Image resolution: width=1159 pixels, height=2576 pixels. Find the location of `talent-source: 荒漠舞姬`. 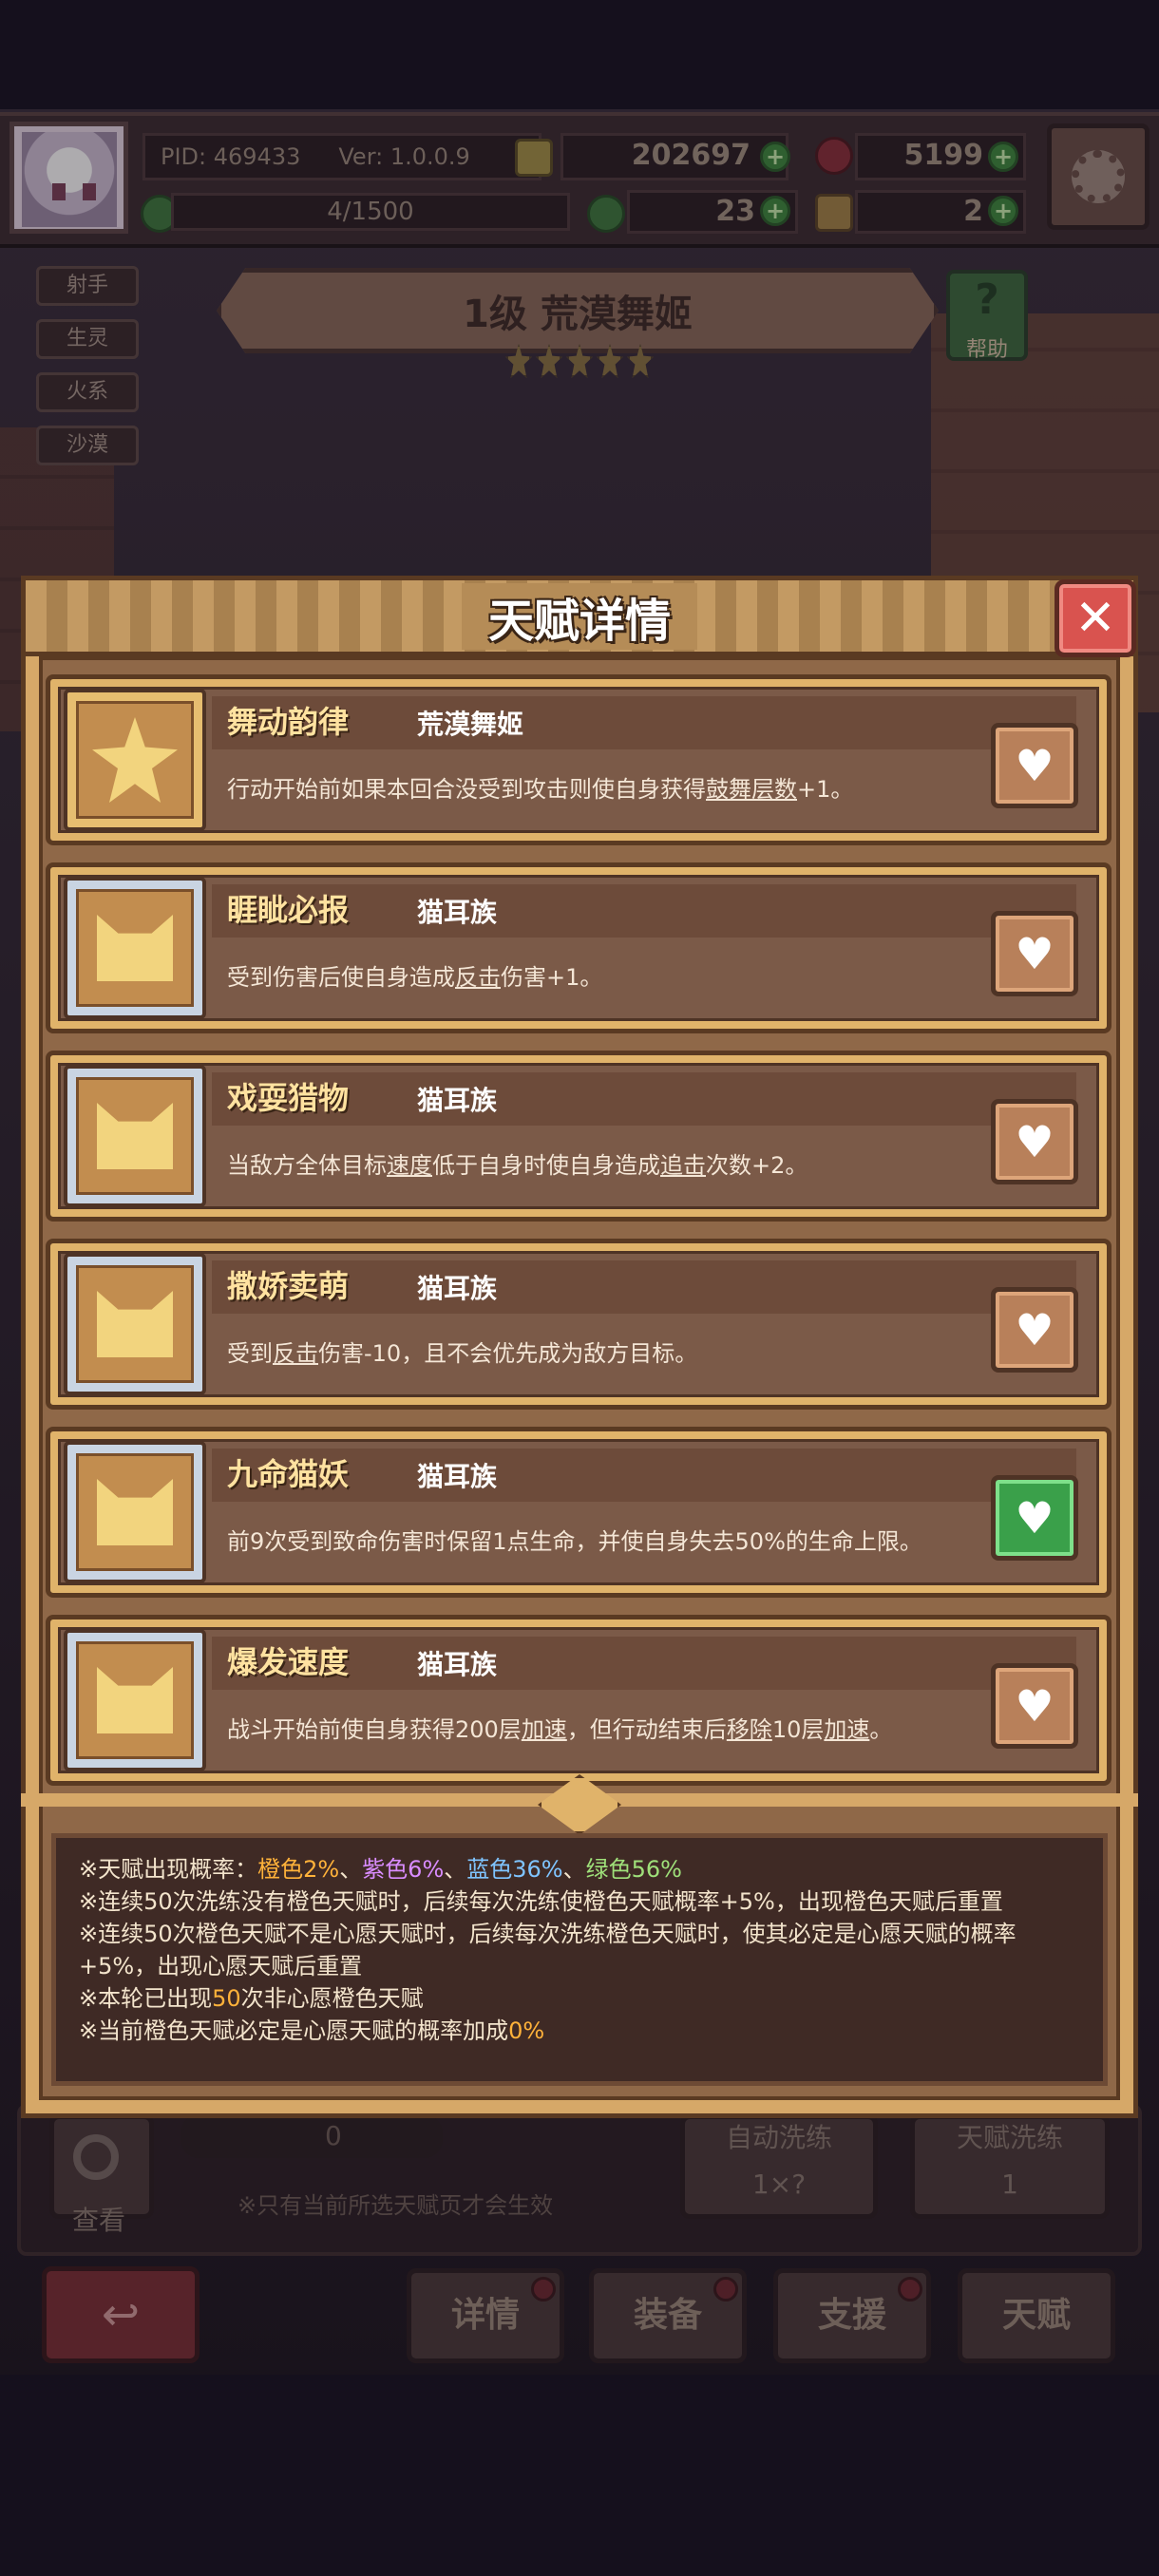

talent-source: 荒漠舞姬 is located at coordinates (470, 724).